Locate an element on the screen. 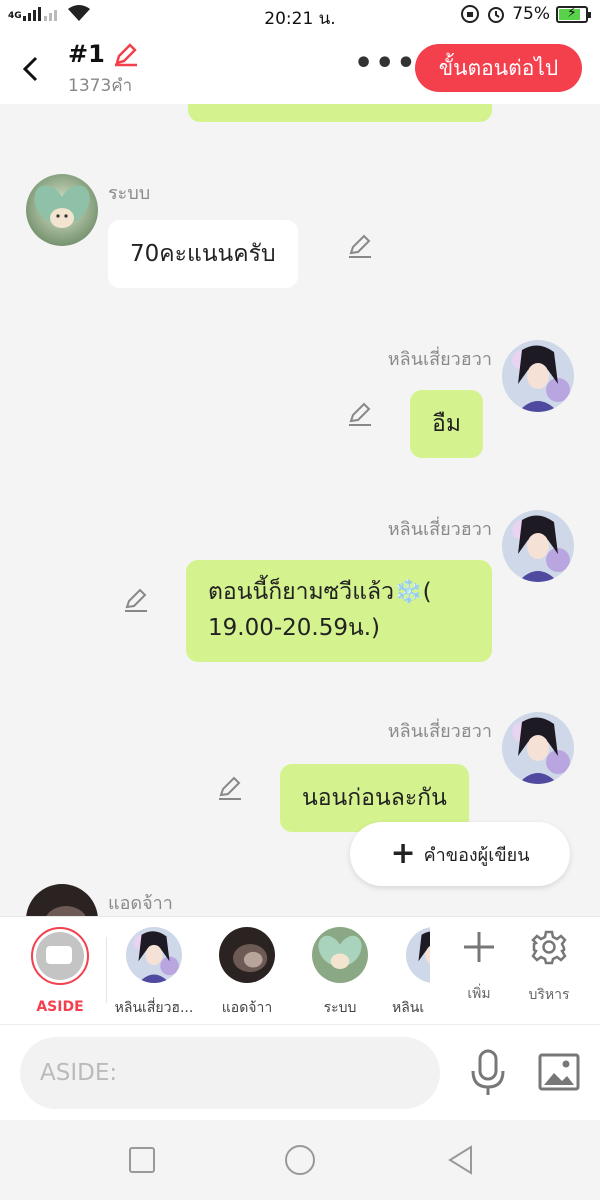 This screenshot has width=600, height=1200. status-bar: 4G 20:21 น. 75% ⚡ is located at coordinates (300, 16).